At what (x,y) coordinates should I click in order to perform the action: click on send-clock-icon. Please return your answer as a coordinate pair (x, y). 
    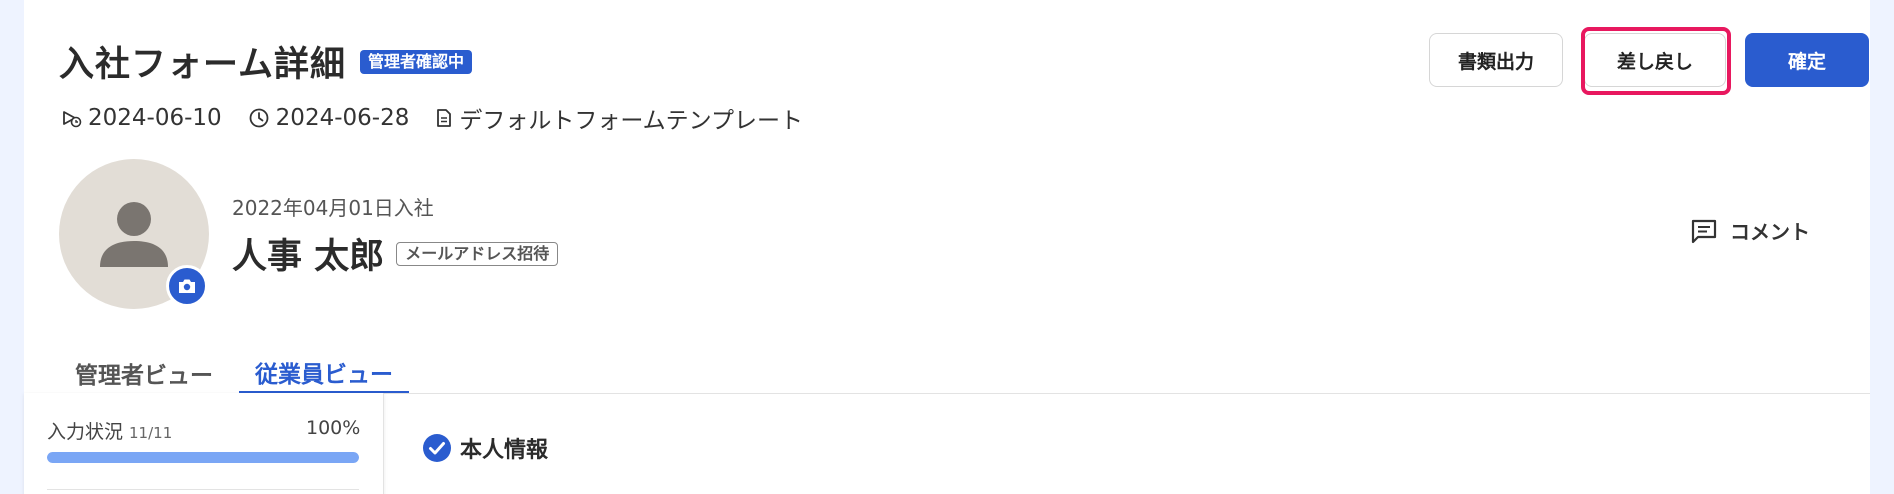
    Looking at the image, I should click on (72, 119).